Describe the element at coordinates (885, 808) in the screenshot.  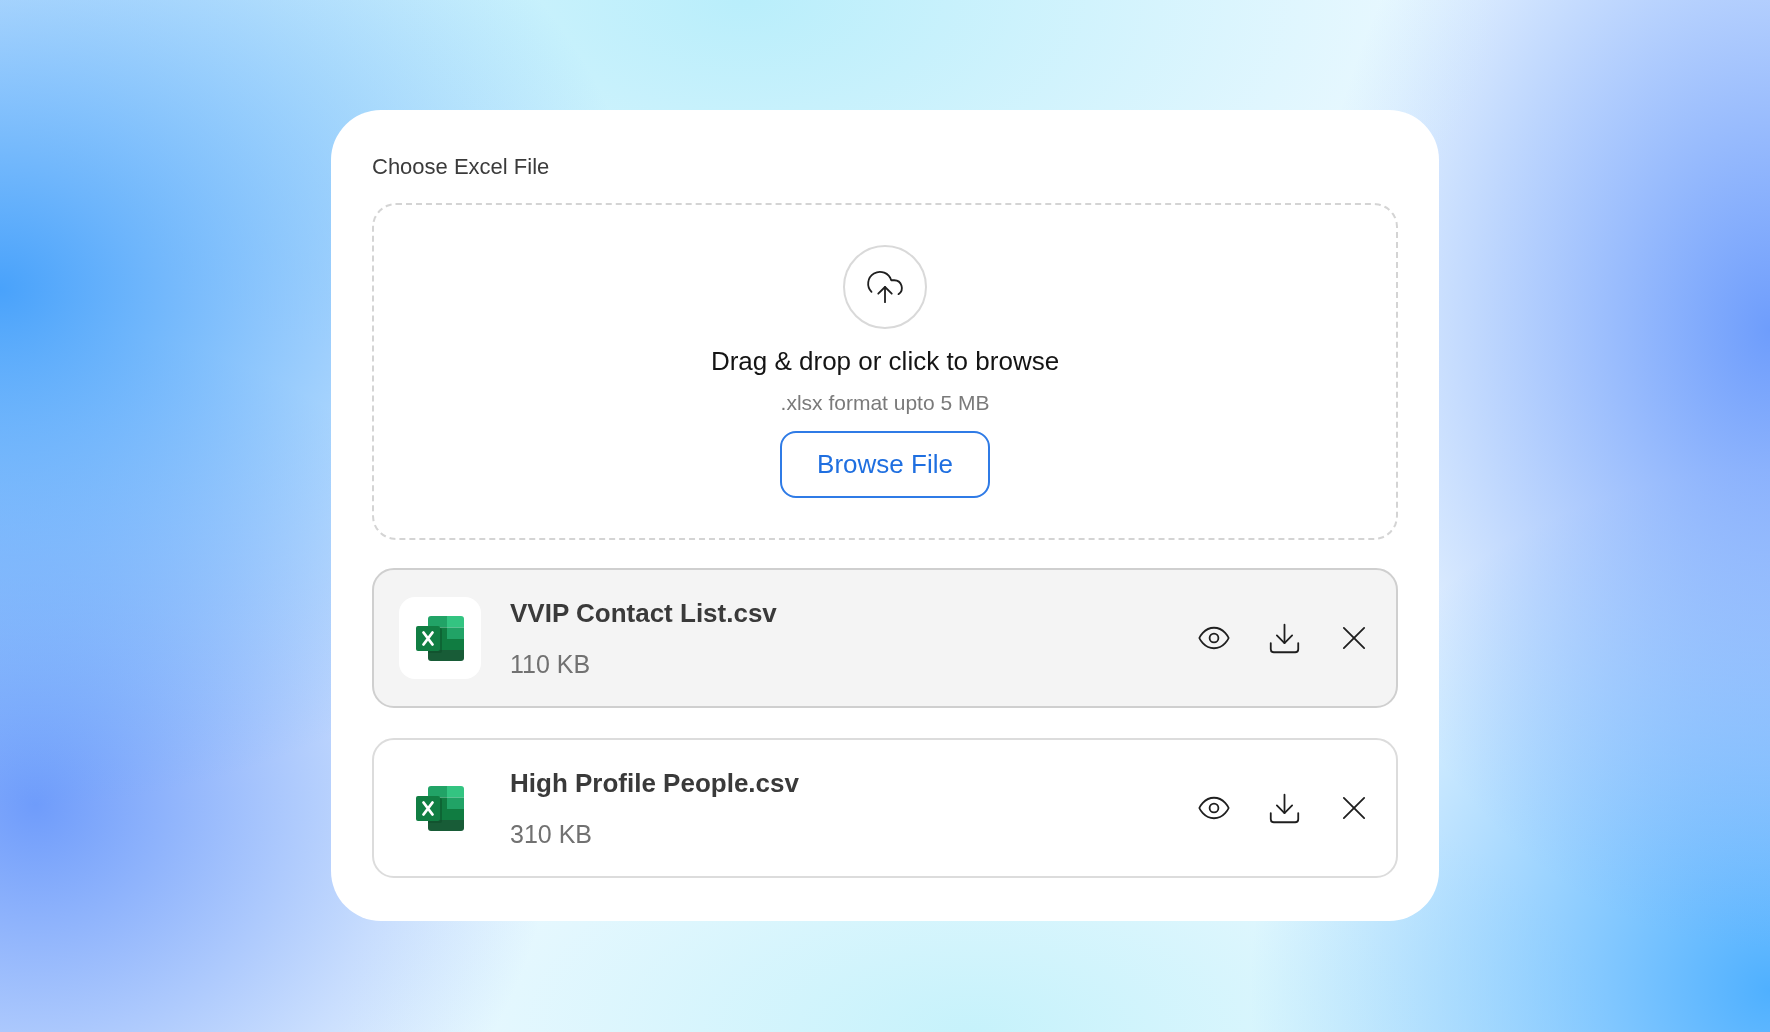
I see `file-row: High Profile People.csv 310 KB` at that location.